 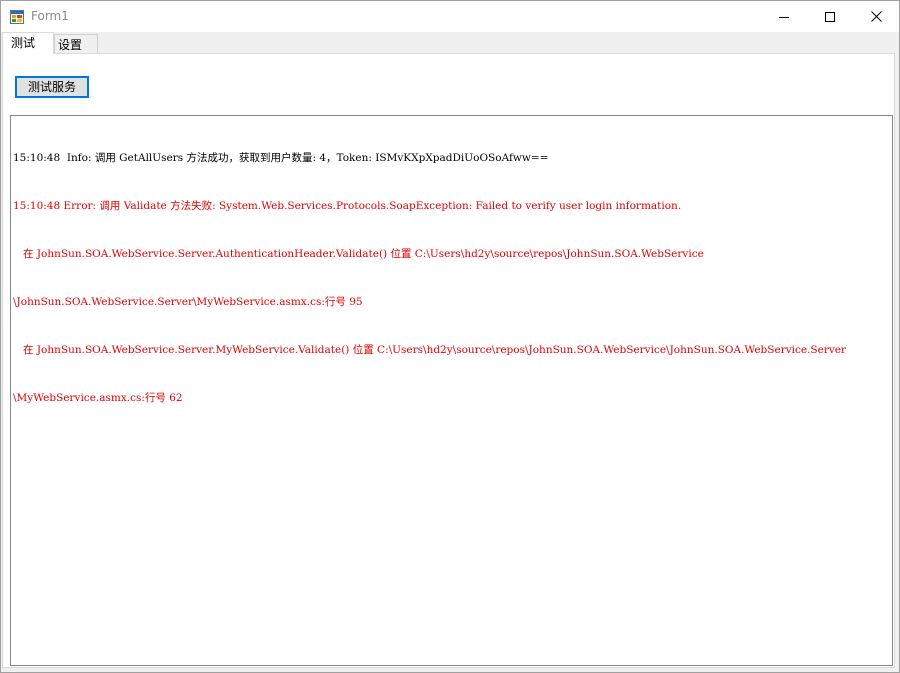 I want to click on maximize-icon, so click(x=830, y=16).